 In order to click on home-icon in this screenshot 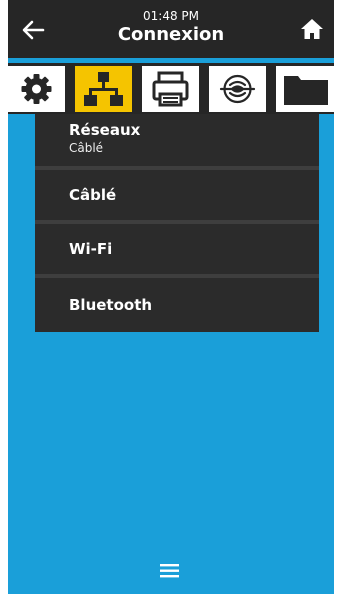, I will do `click(312, 29)`.